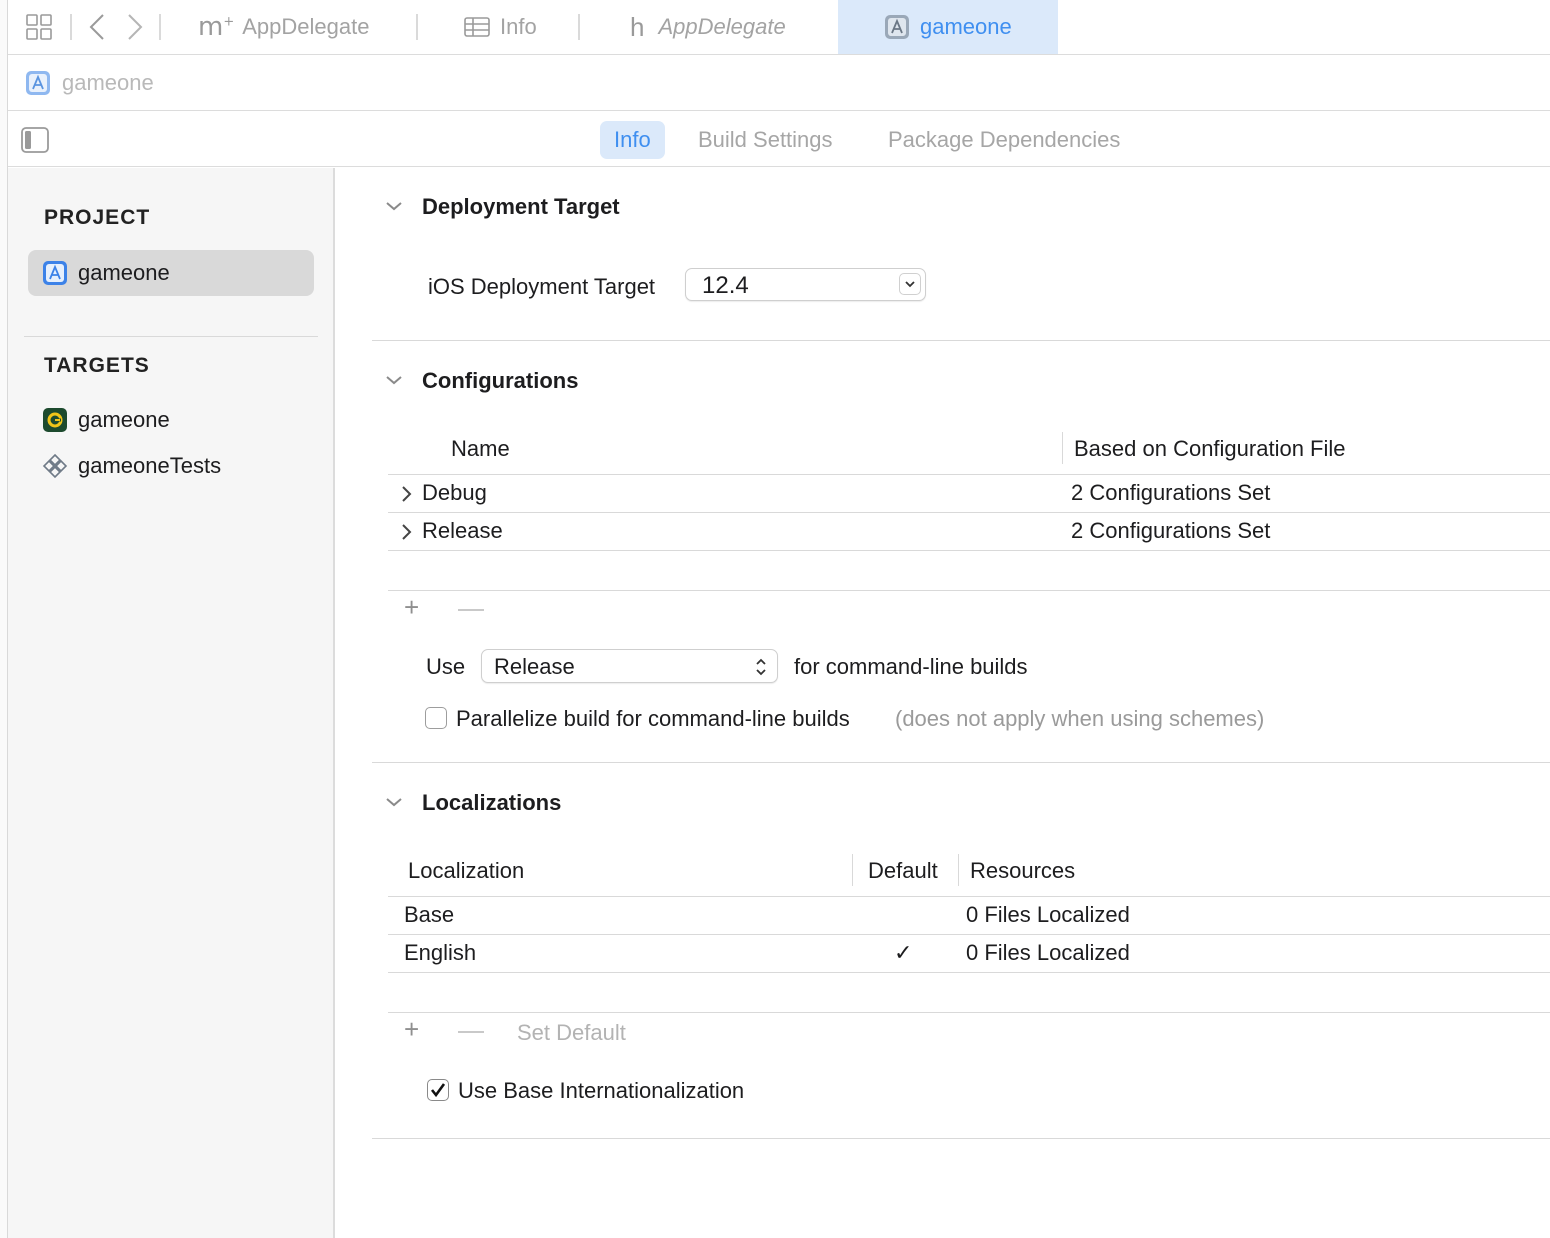  I want to click on back-chevron-icon, so click(97, 29).